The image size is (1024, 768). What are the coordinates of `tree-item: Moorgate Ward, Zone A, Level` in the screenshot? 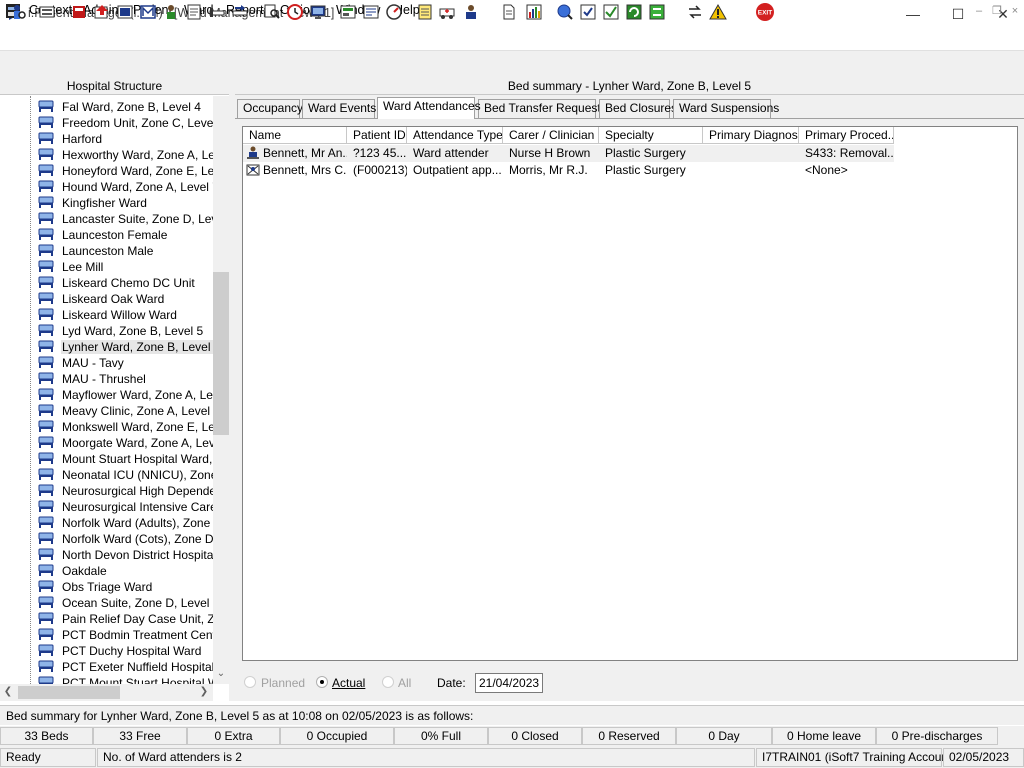 It's located at (125, 443).